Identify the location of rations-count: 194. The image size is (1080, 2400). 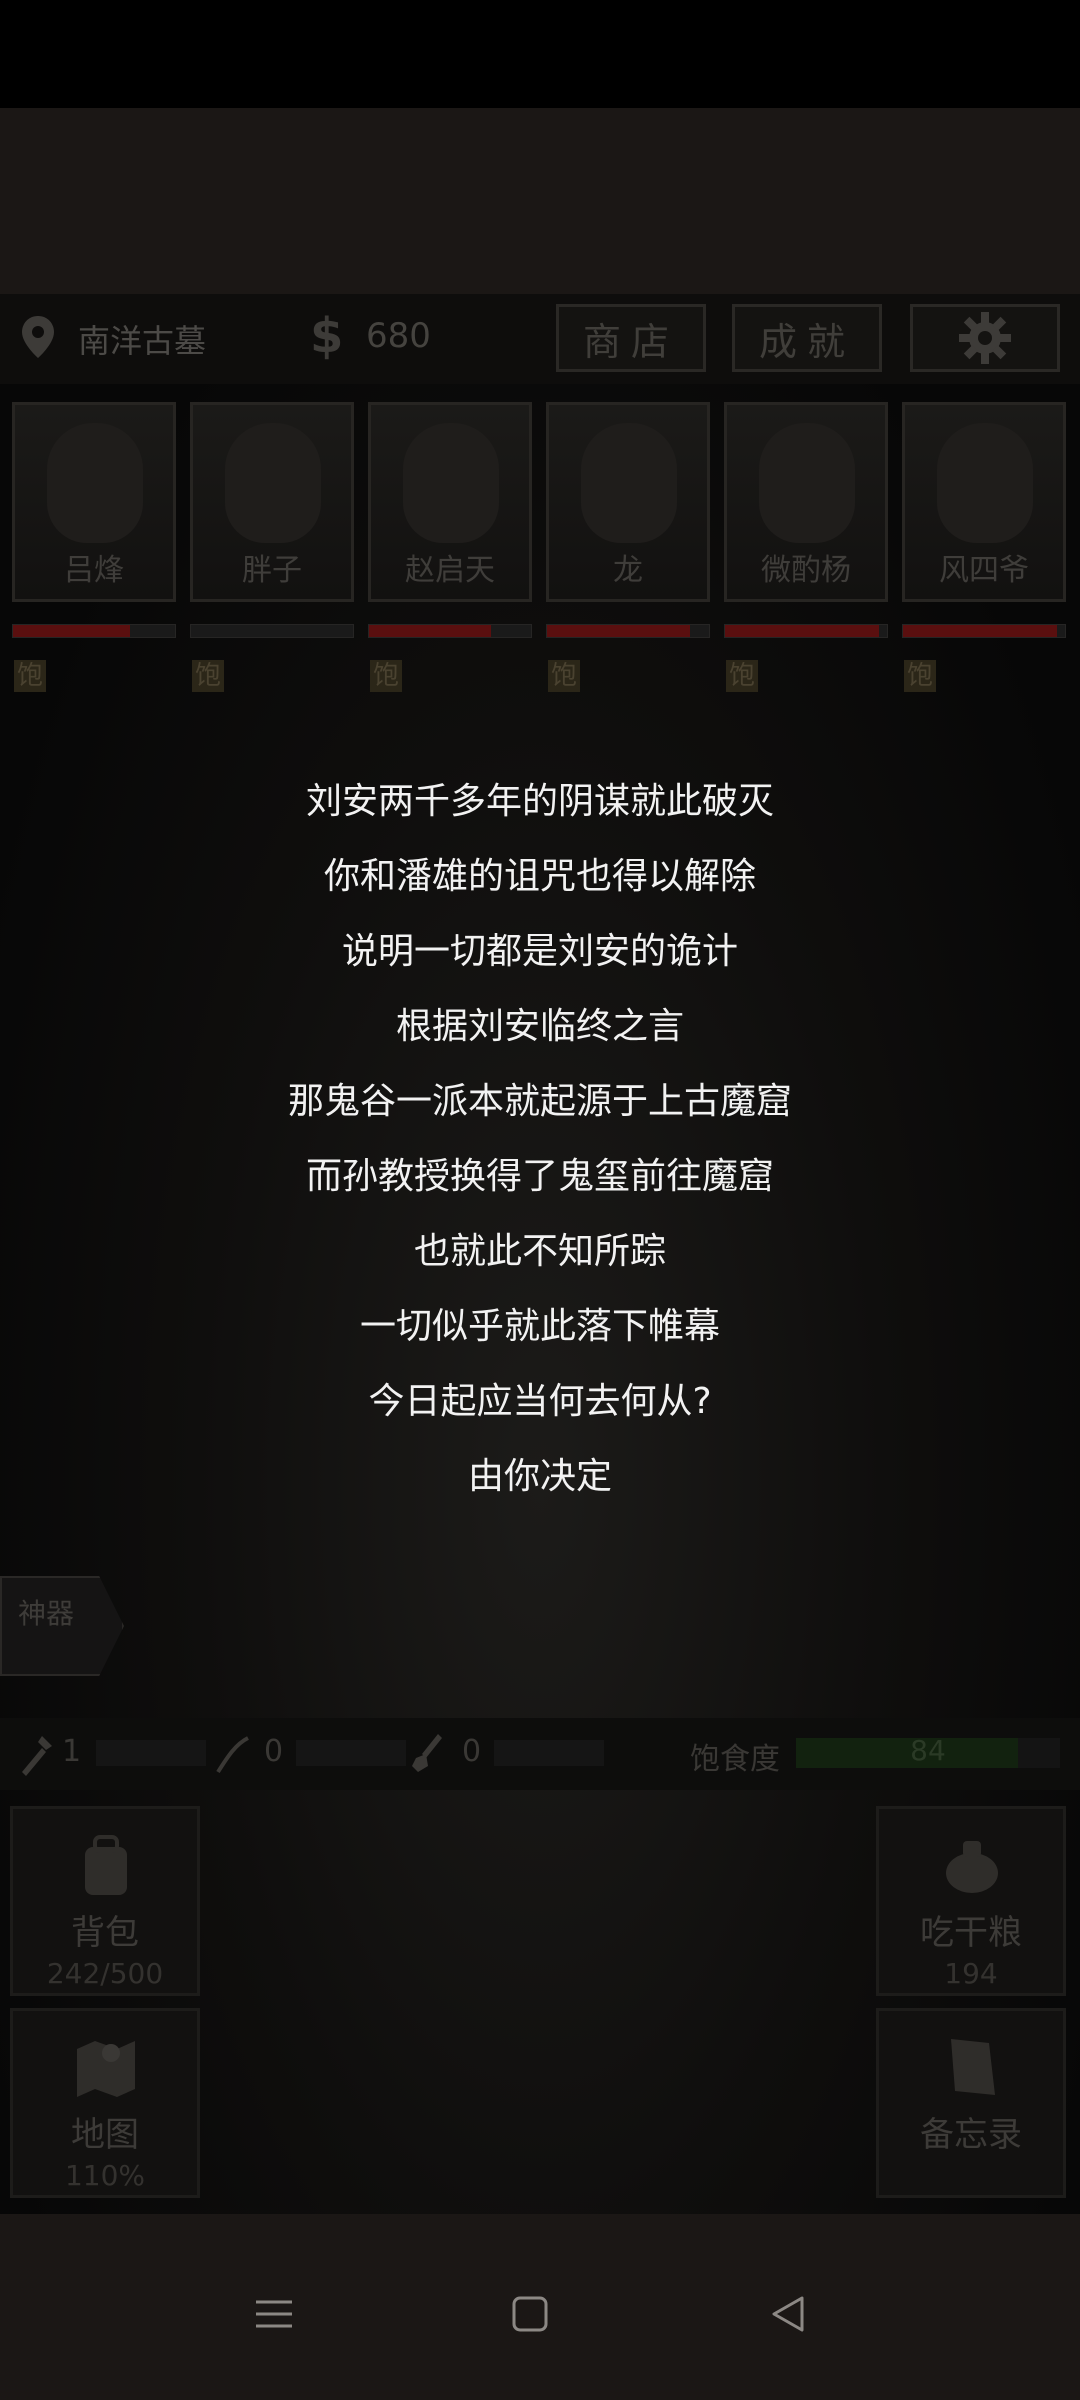
(971, 1973).